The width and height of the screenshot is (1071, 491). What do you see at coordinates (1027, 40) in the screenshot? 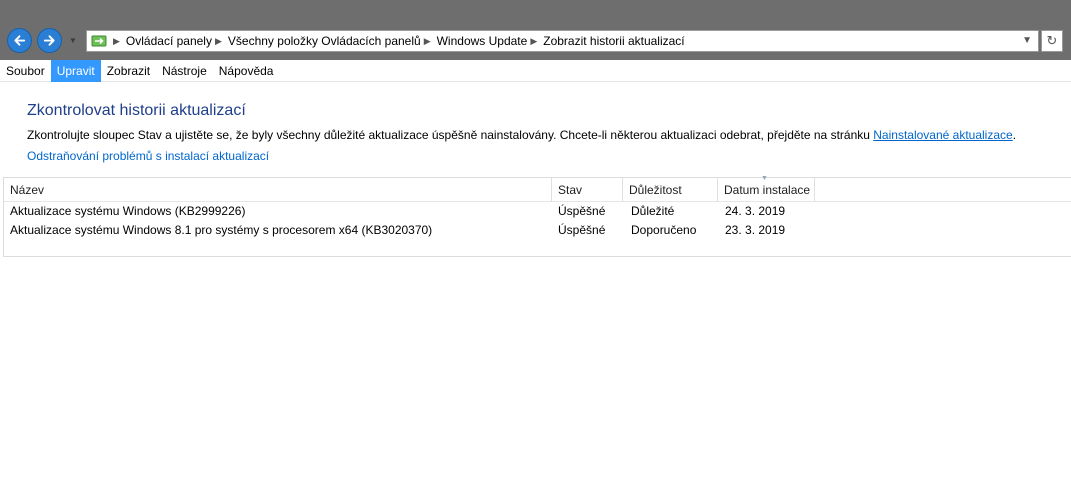
I see `address-dropdown-icon: ▼` at bounding box center [1027, 40].